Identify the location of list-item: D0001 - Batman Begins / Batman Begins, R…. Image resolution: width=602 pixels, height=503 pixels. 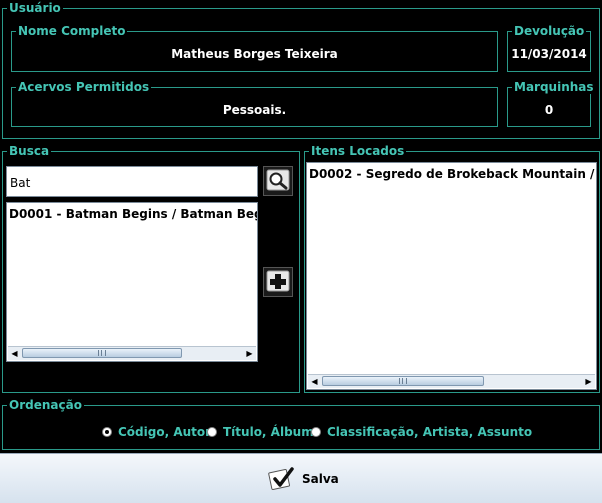
(133, 214).